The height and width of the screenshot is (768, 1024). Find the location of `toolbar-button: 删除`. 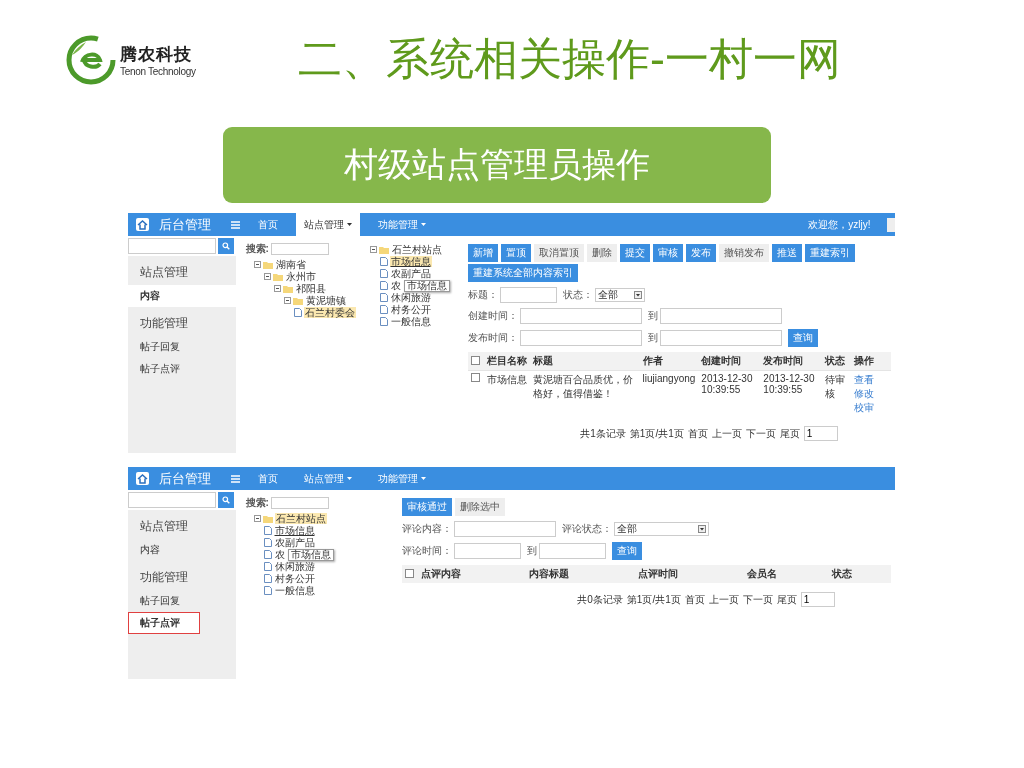

toolbar-button: 删除 is located at coordinates (601, 253).